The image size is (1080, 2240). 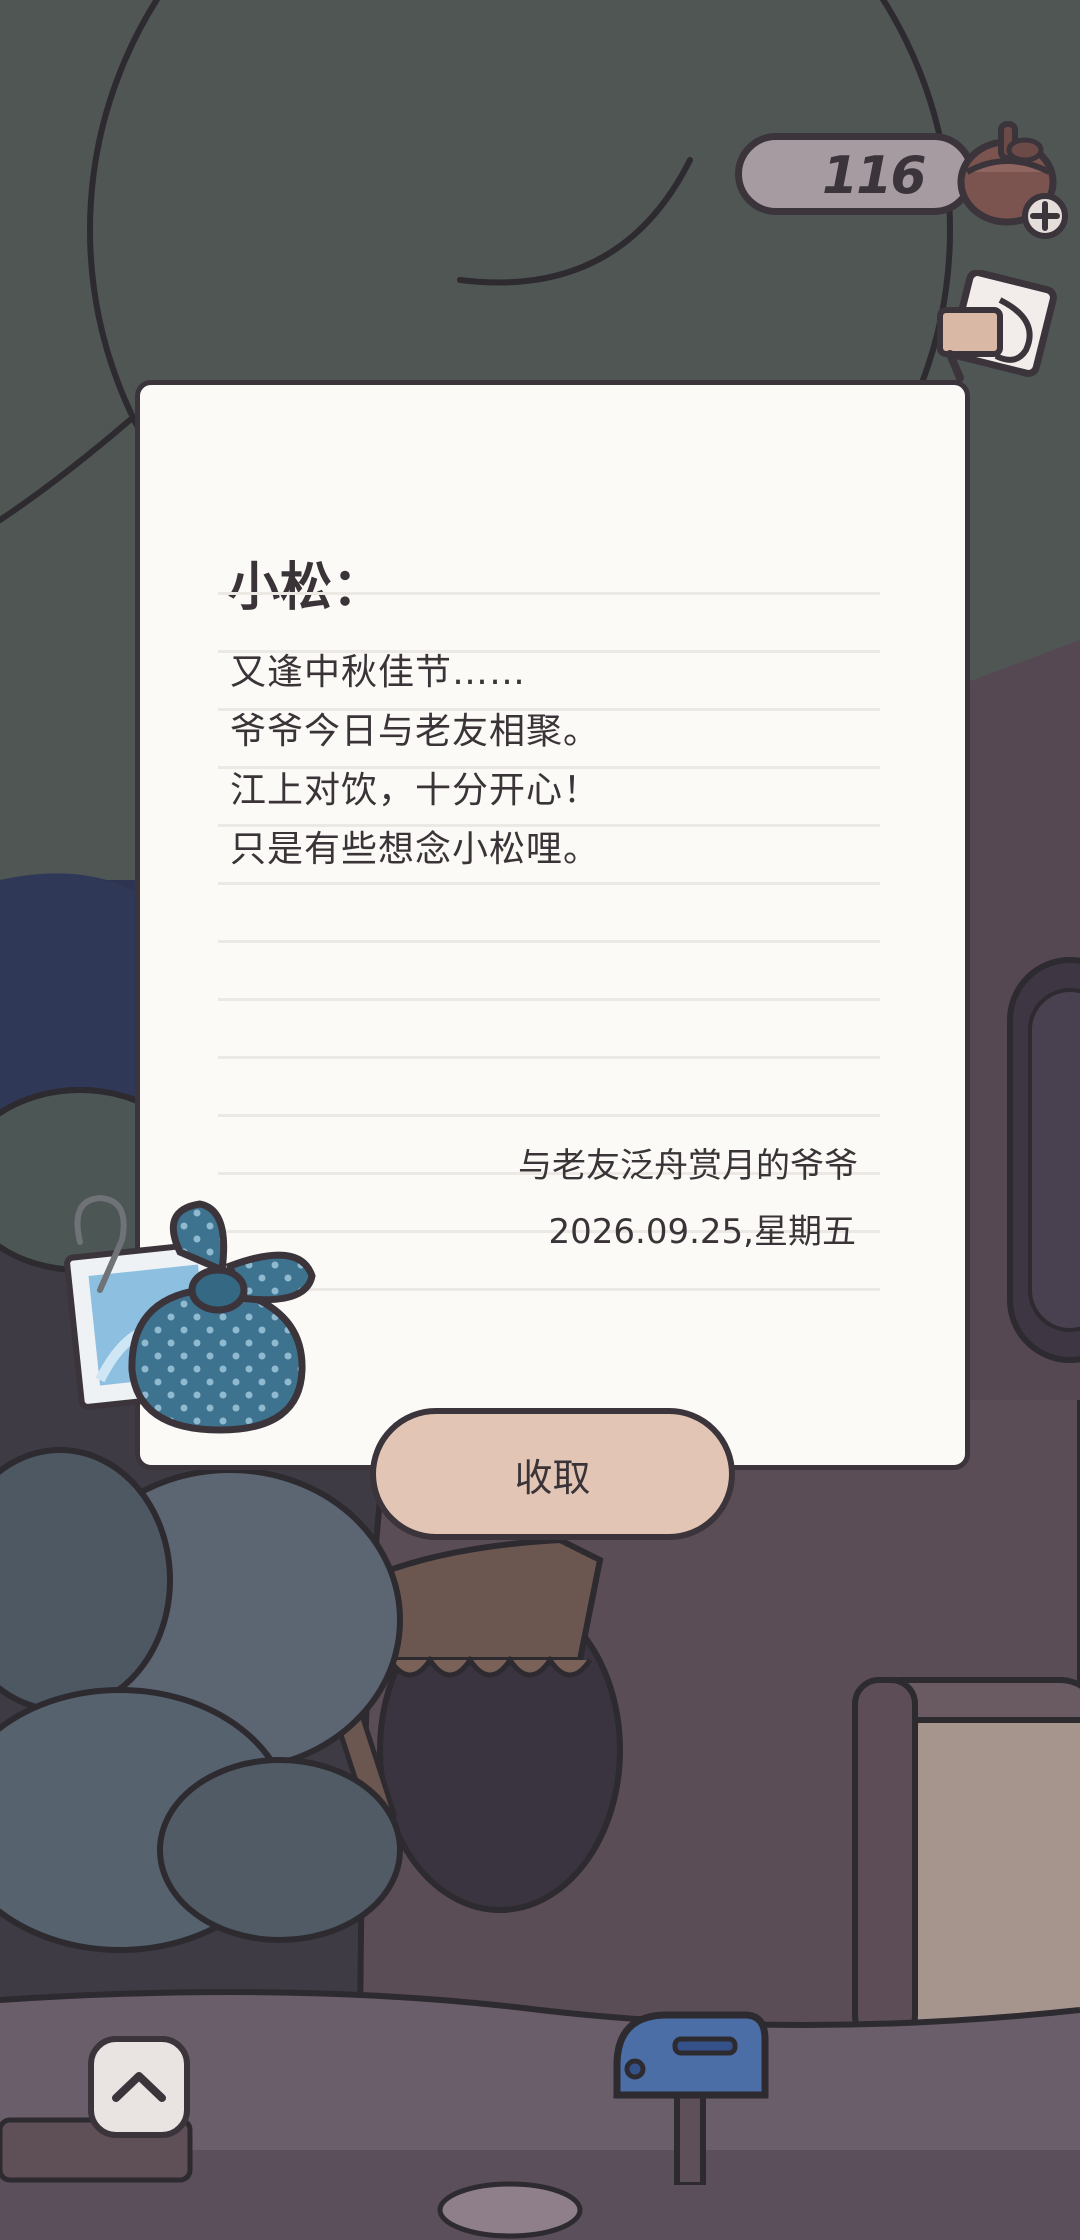 I want to click on collect-button: 收取, so click(x=552, y=1474).